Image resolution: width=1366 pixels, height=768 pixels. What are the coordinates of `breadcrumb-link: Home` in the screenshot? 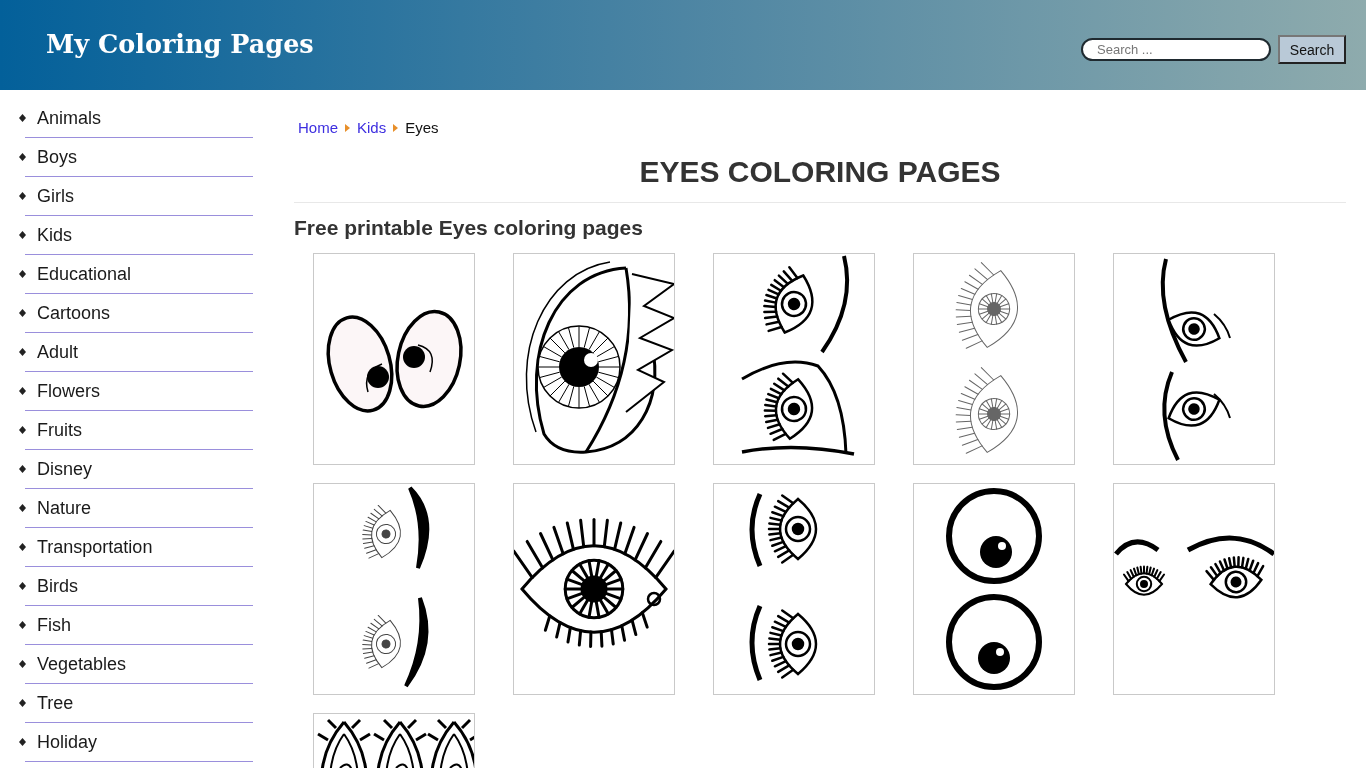 It's located at (318, 128).